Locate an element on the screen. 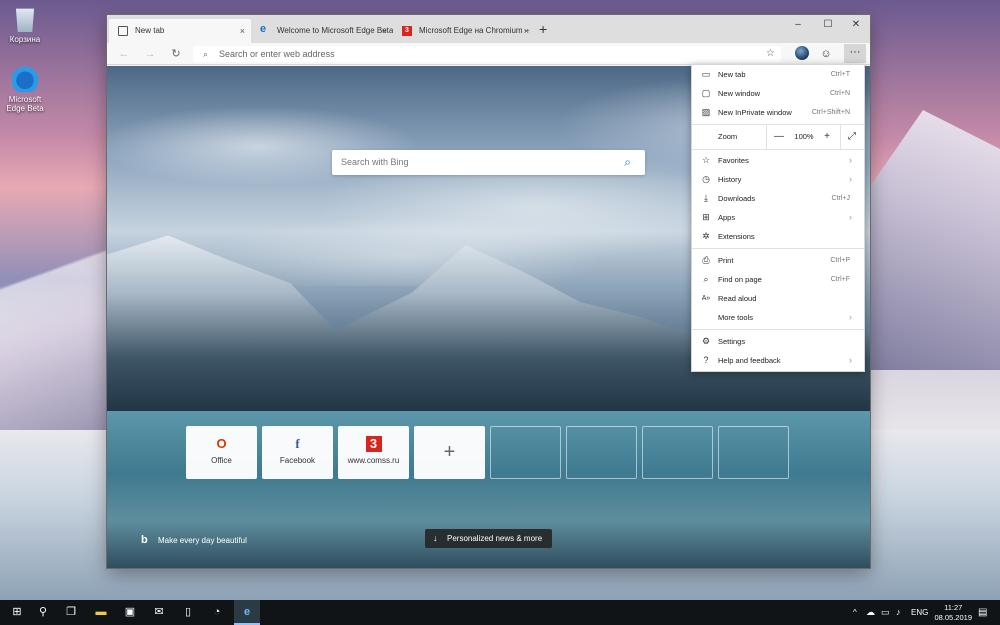 The width and height of the screenshot is (1000, 625). menu-item-read-aloud: A» Read aloud is located at coordinates (778, 298).